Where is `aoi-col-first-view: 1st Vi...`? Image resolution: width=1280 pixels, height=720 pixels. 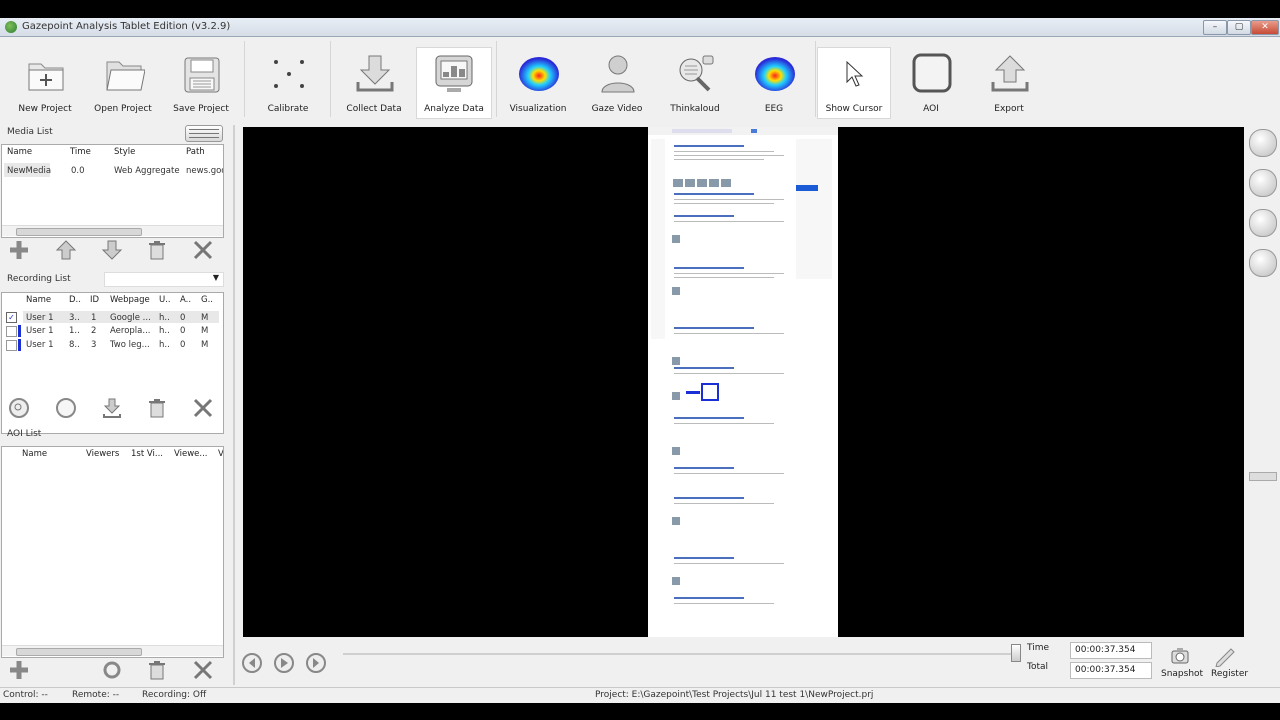
aoi-col-first-view: 1st Vi... is located at coordinates (147, 454).